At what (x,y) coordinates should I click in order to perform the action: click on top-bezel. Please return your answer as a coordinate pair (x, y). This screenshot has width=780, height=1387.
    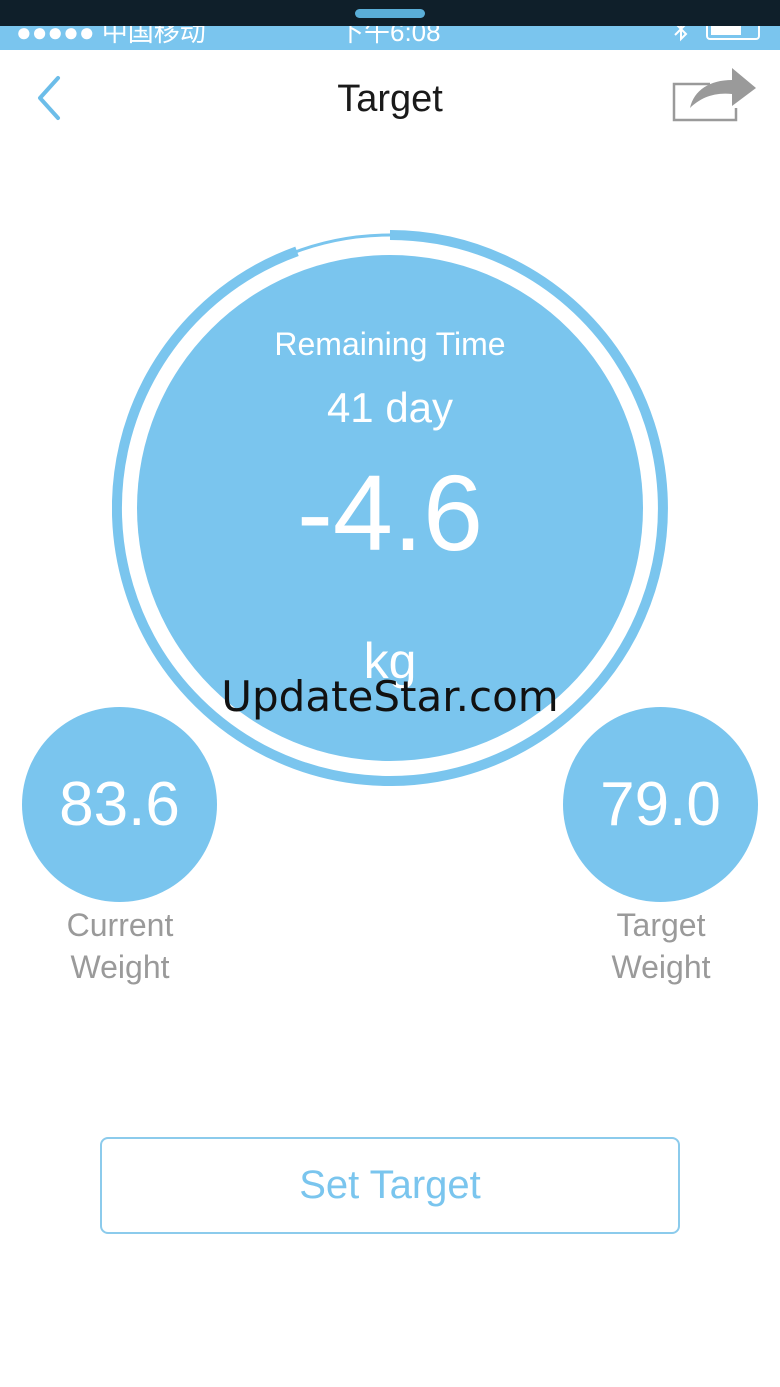
    Looking at the image, I should click on (390, 13).